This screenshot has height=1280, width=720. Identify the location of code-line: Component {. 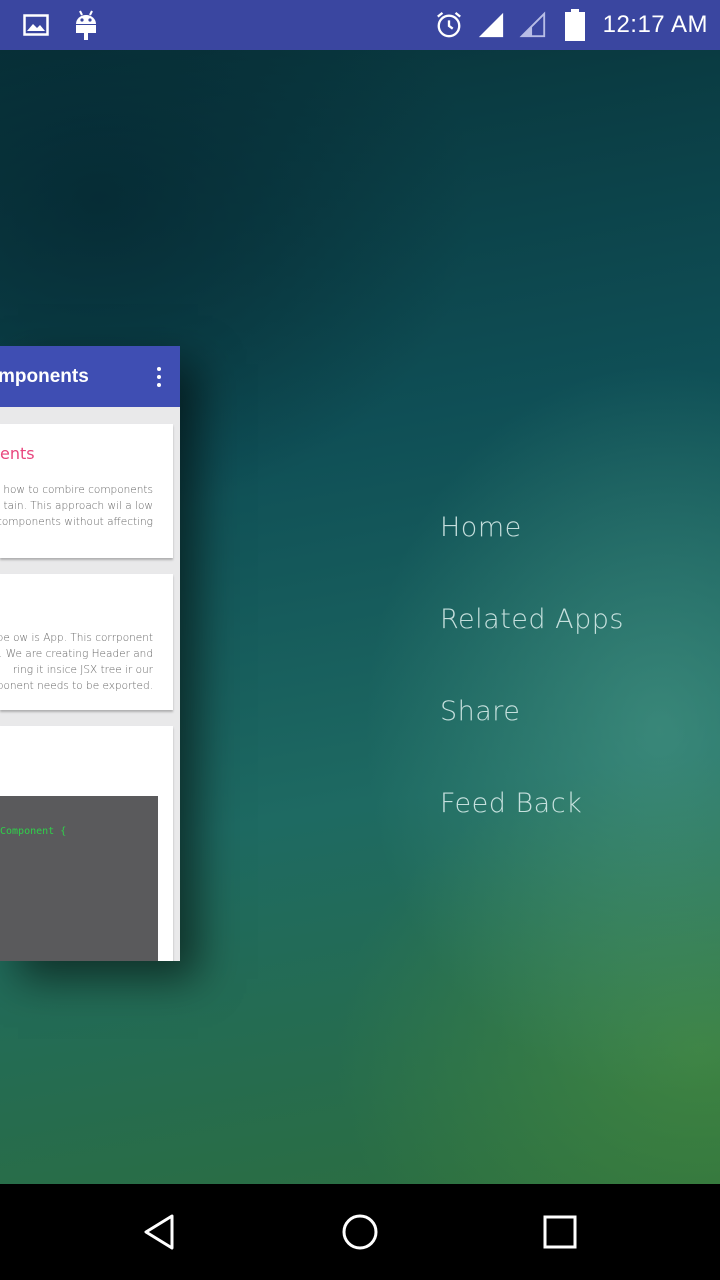
(33, 831).